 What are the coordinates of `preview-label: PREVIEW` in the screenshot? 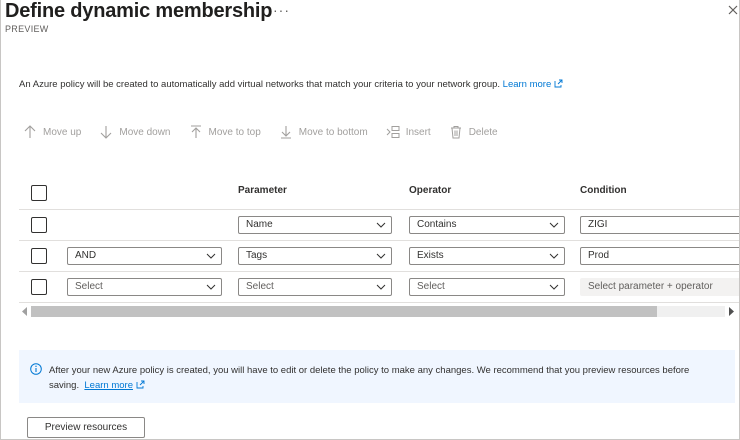 It's located at (27, 29).